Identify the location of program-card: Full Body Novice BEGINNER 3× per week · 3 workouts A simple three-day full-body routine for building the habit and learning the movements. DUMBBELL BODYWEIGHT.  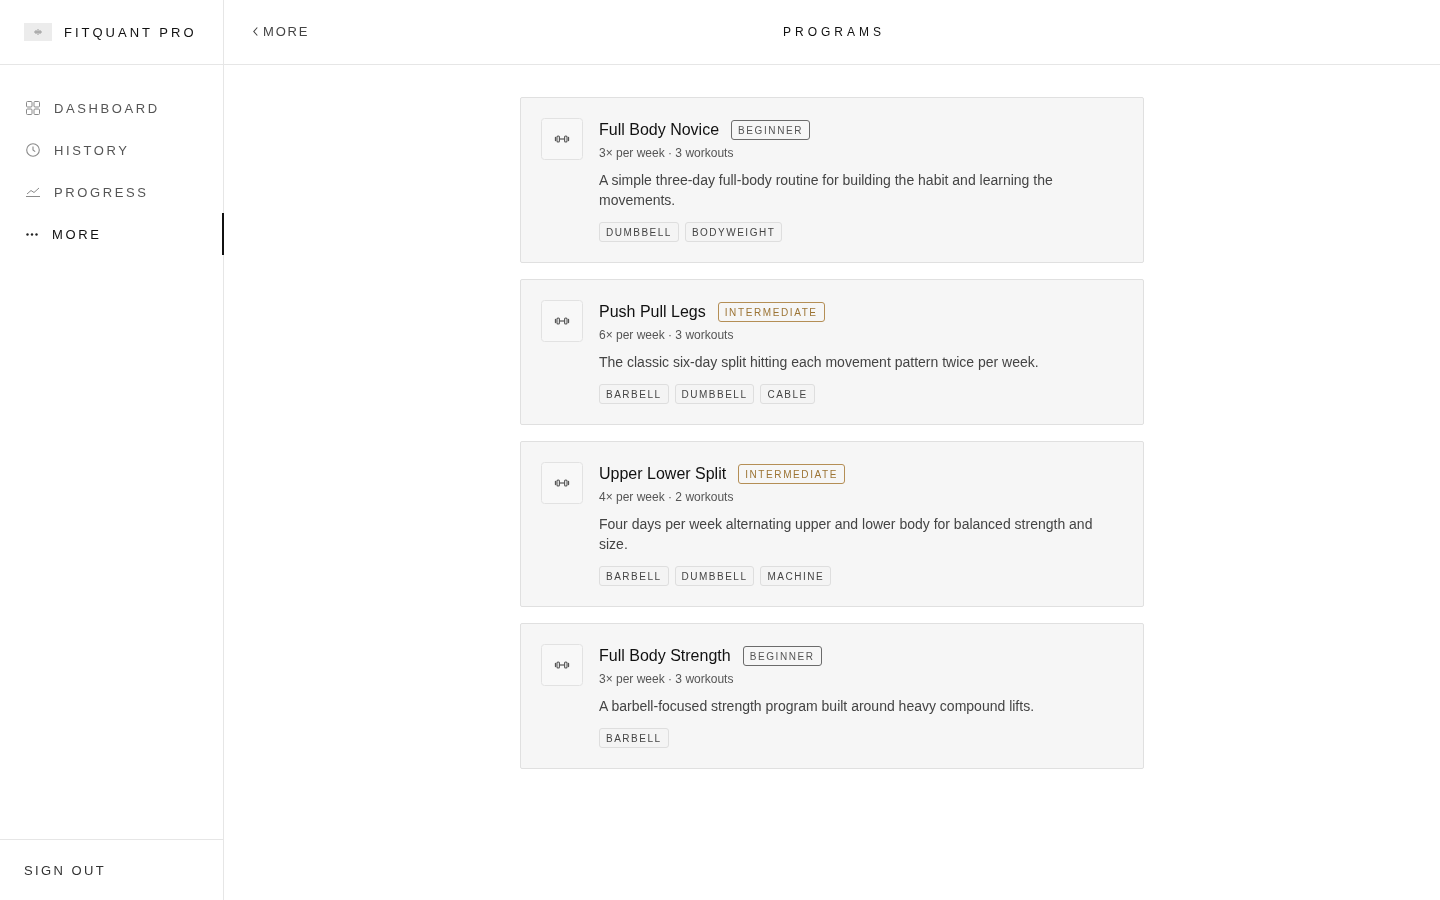
(832, 180).